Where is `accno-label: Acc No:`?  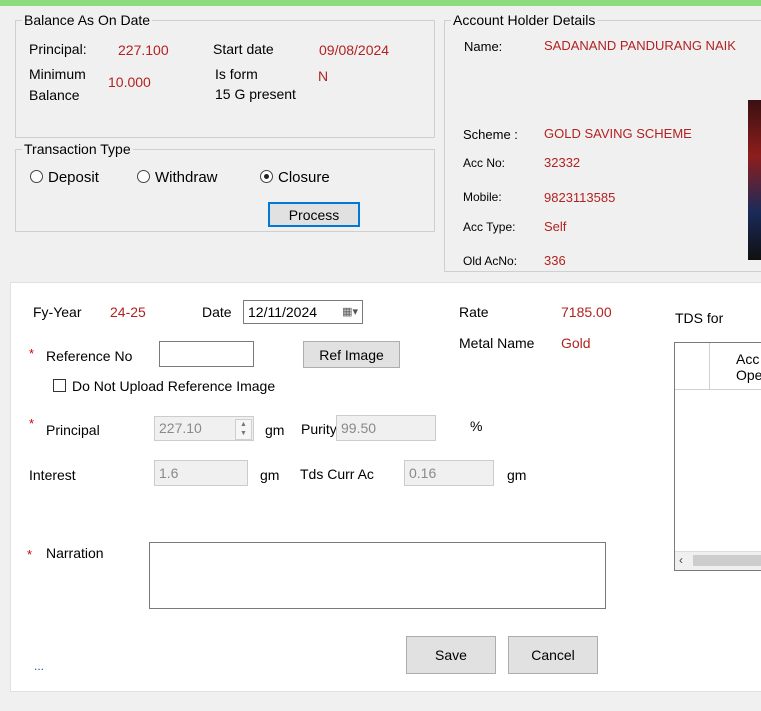 accno-label: Acc No: is located at coordinates (484, 163).